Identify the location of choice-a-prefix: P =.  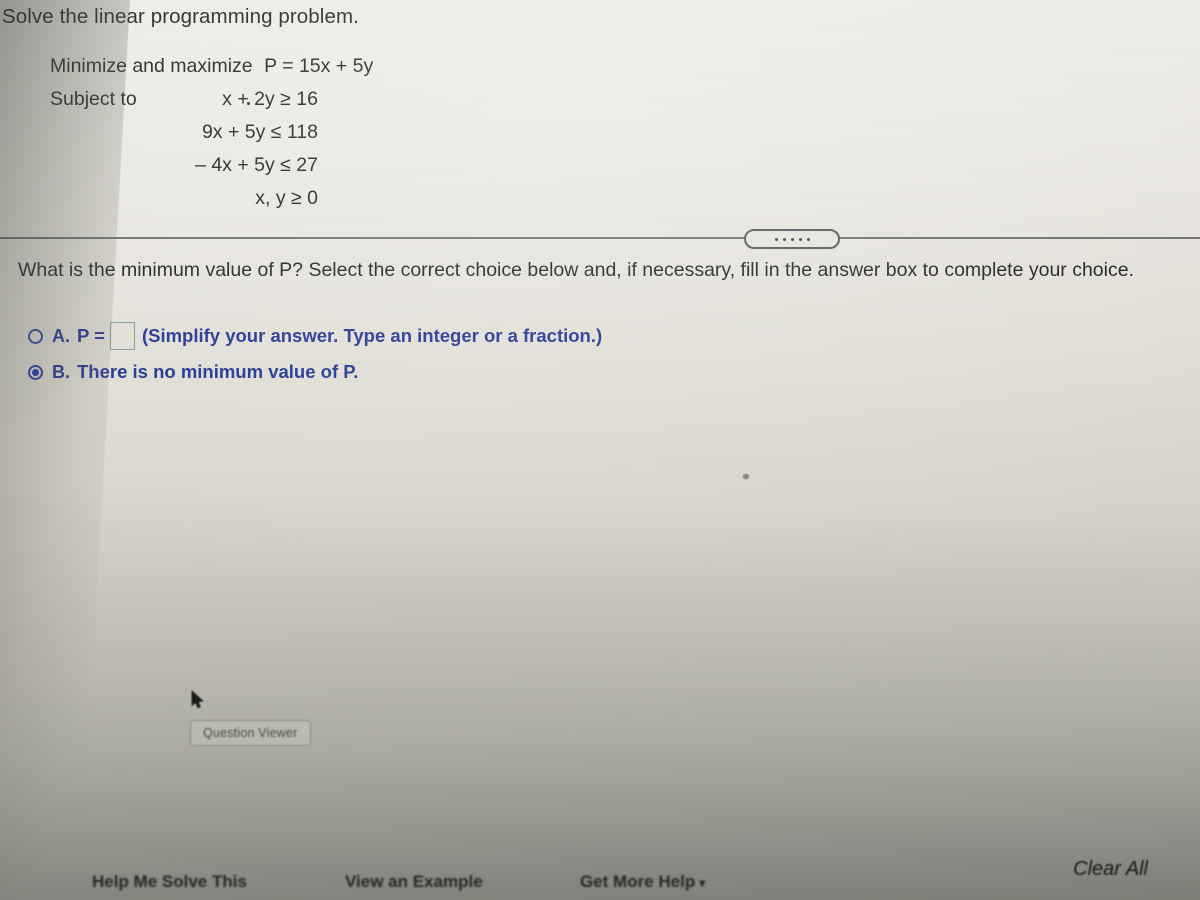
(91, 335).